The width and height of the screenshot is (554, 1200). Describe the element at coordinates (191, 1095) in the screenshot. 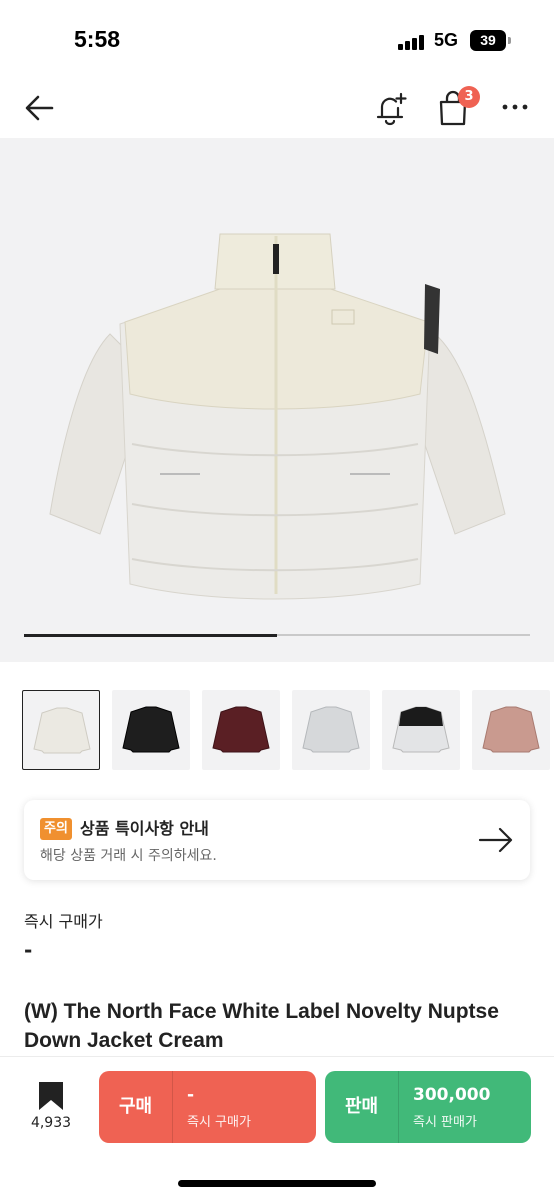

I see `buy-button-price: -` at that location.